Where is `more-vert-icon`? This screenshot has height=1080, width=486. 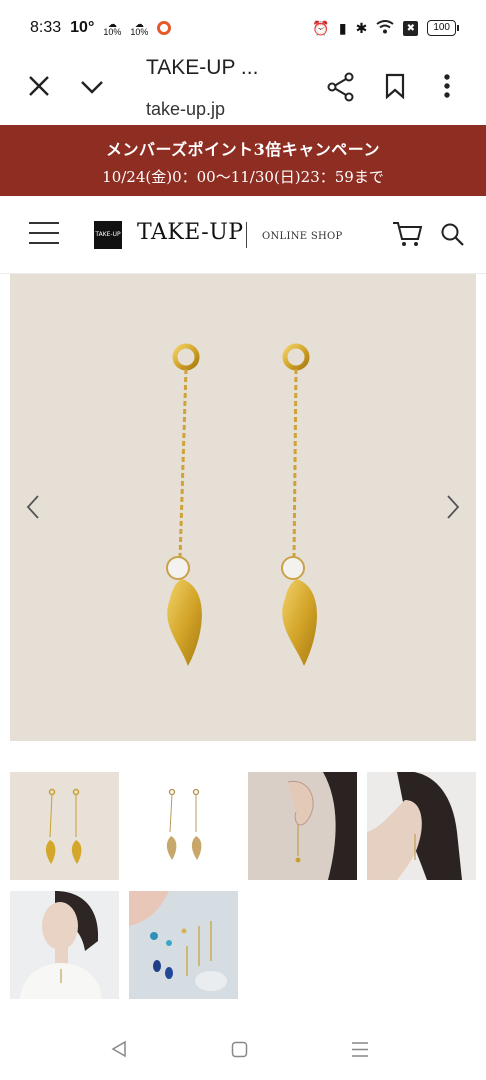
more-vert-icon is located at coordinates (447, 86).